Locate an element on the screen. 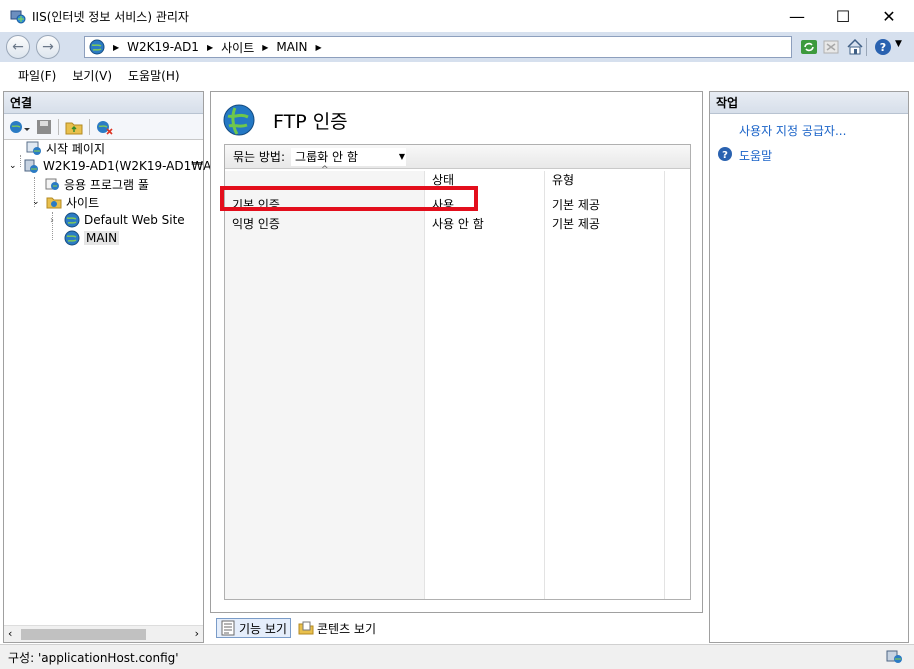  server-globe-icon is located at coordinates (97, 47).